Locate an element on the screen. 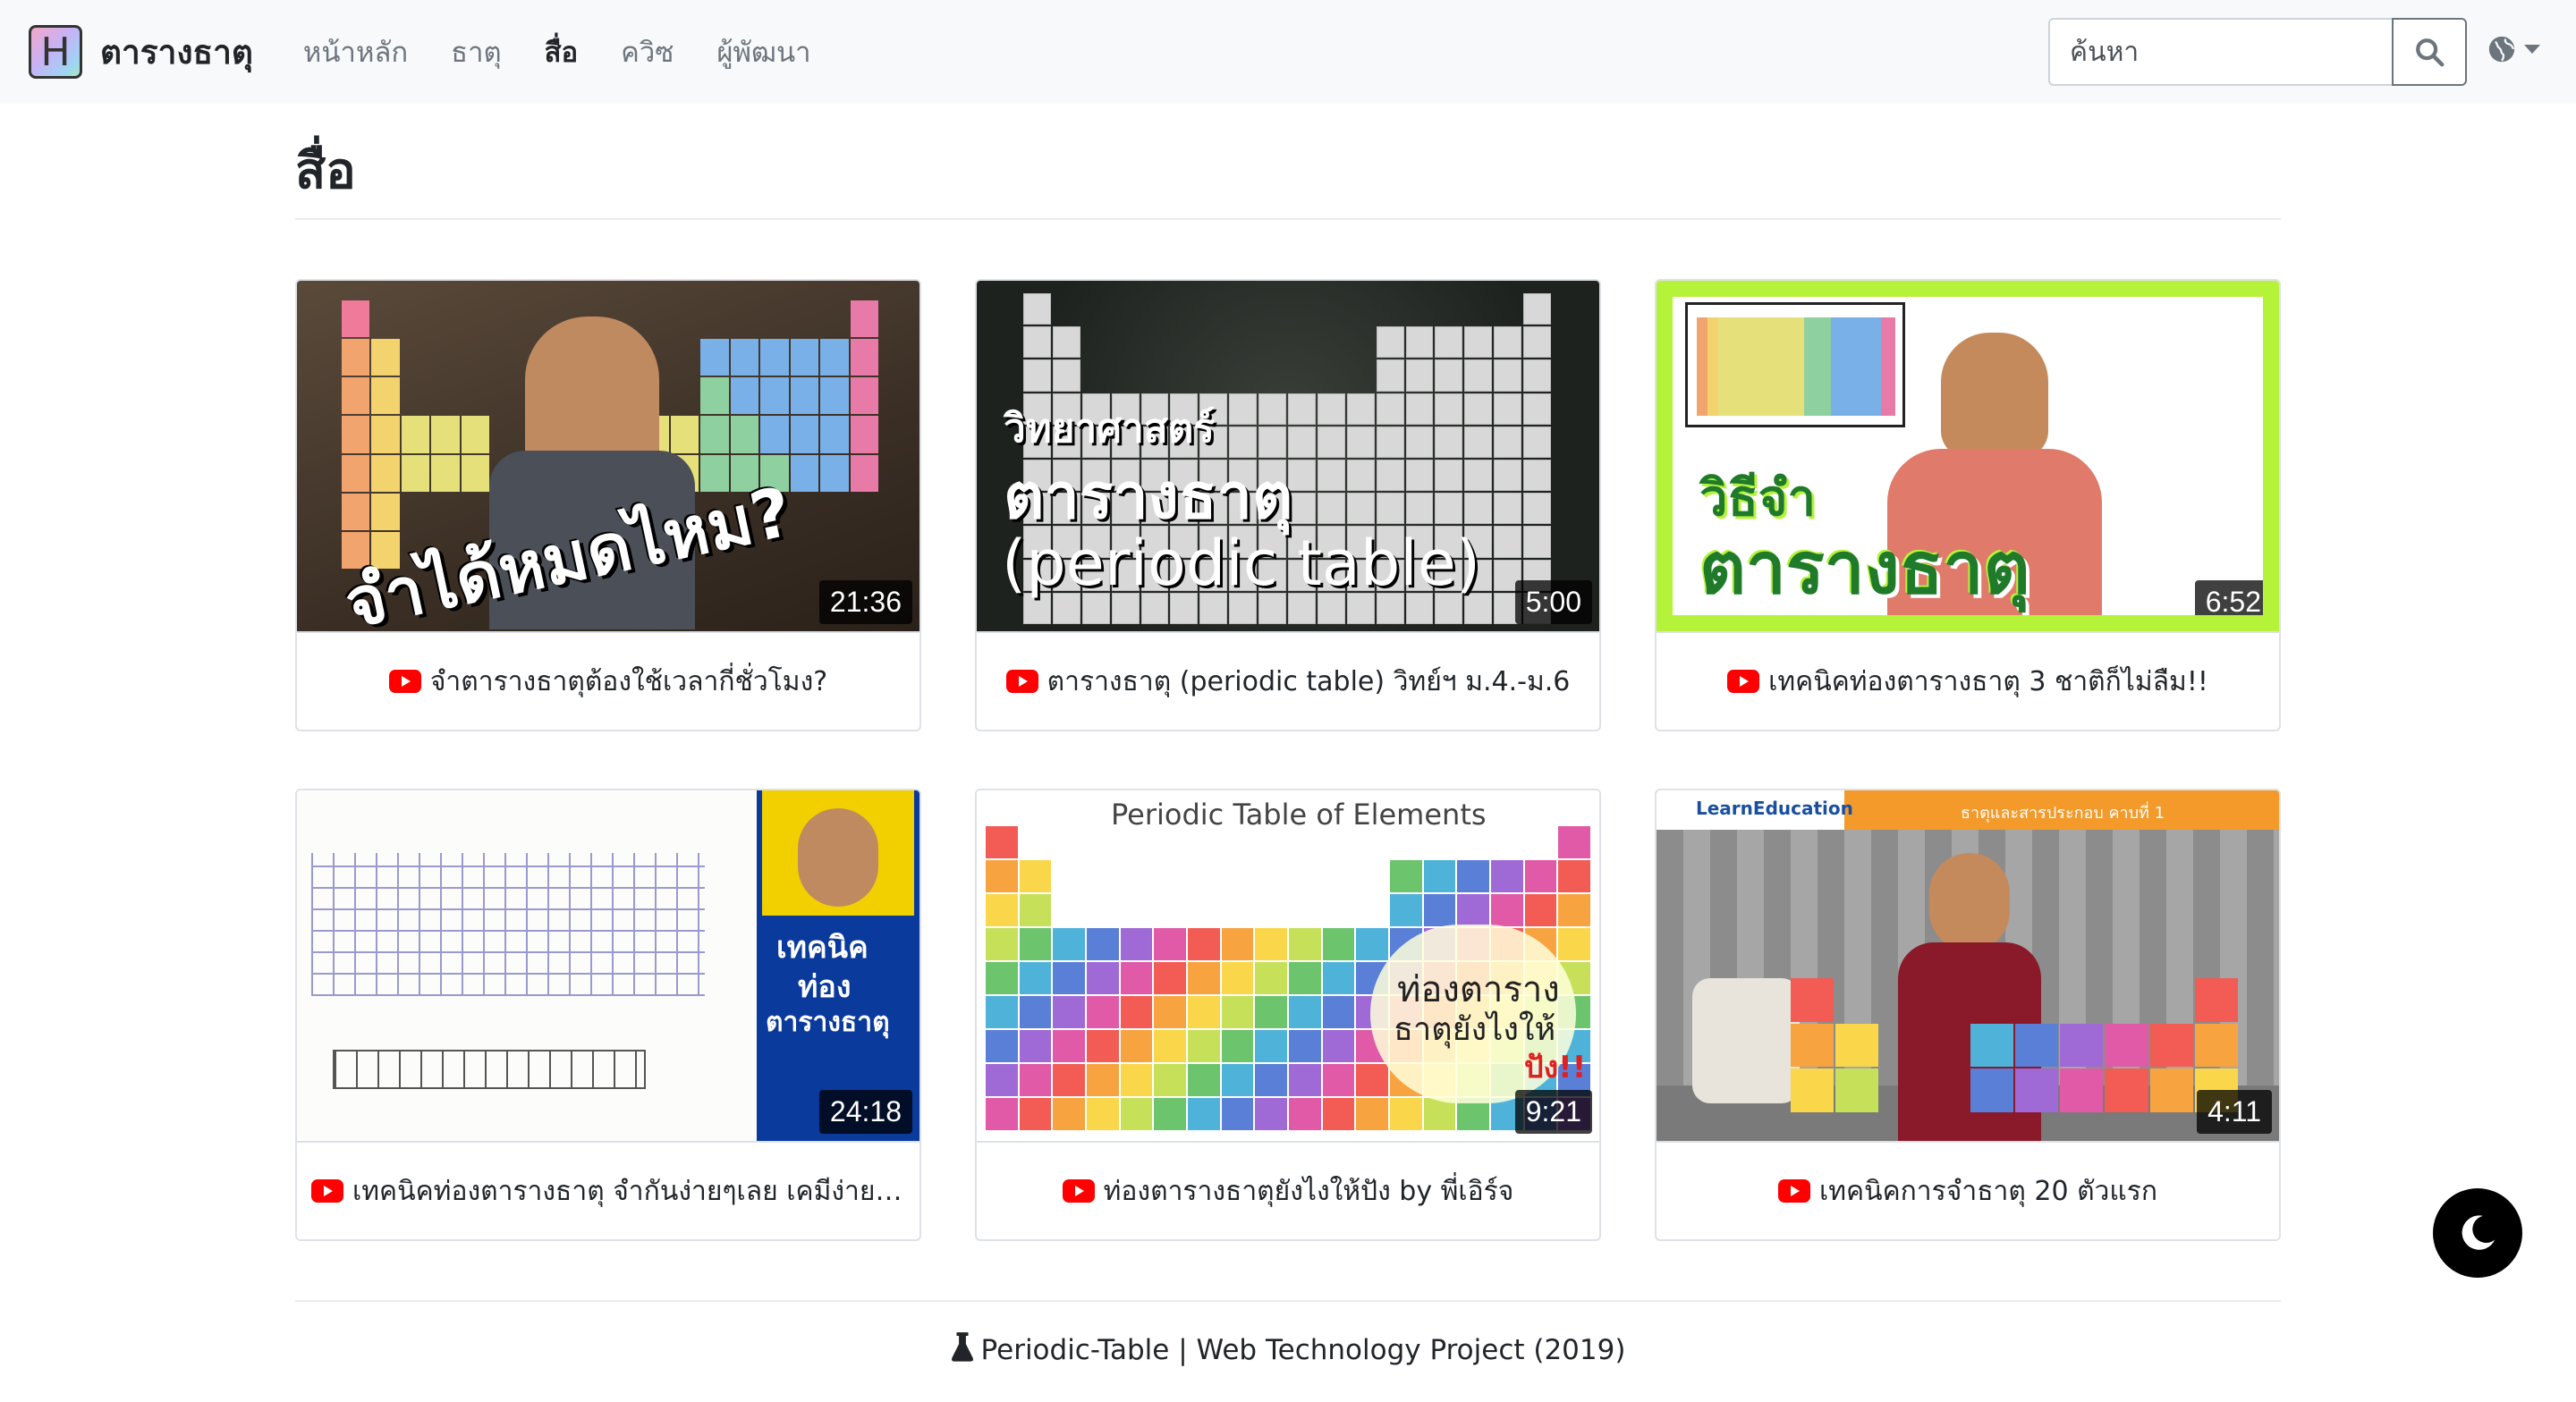 The image size is (2576, 1402). video-card-footer: จำตารางธาตุต้องใช้เวลากี่ชั่วโมง? is located at coordinates (608, 680).